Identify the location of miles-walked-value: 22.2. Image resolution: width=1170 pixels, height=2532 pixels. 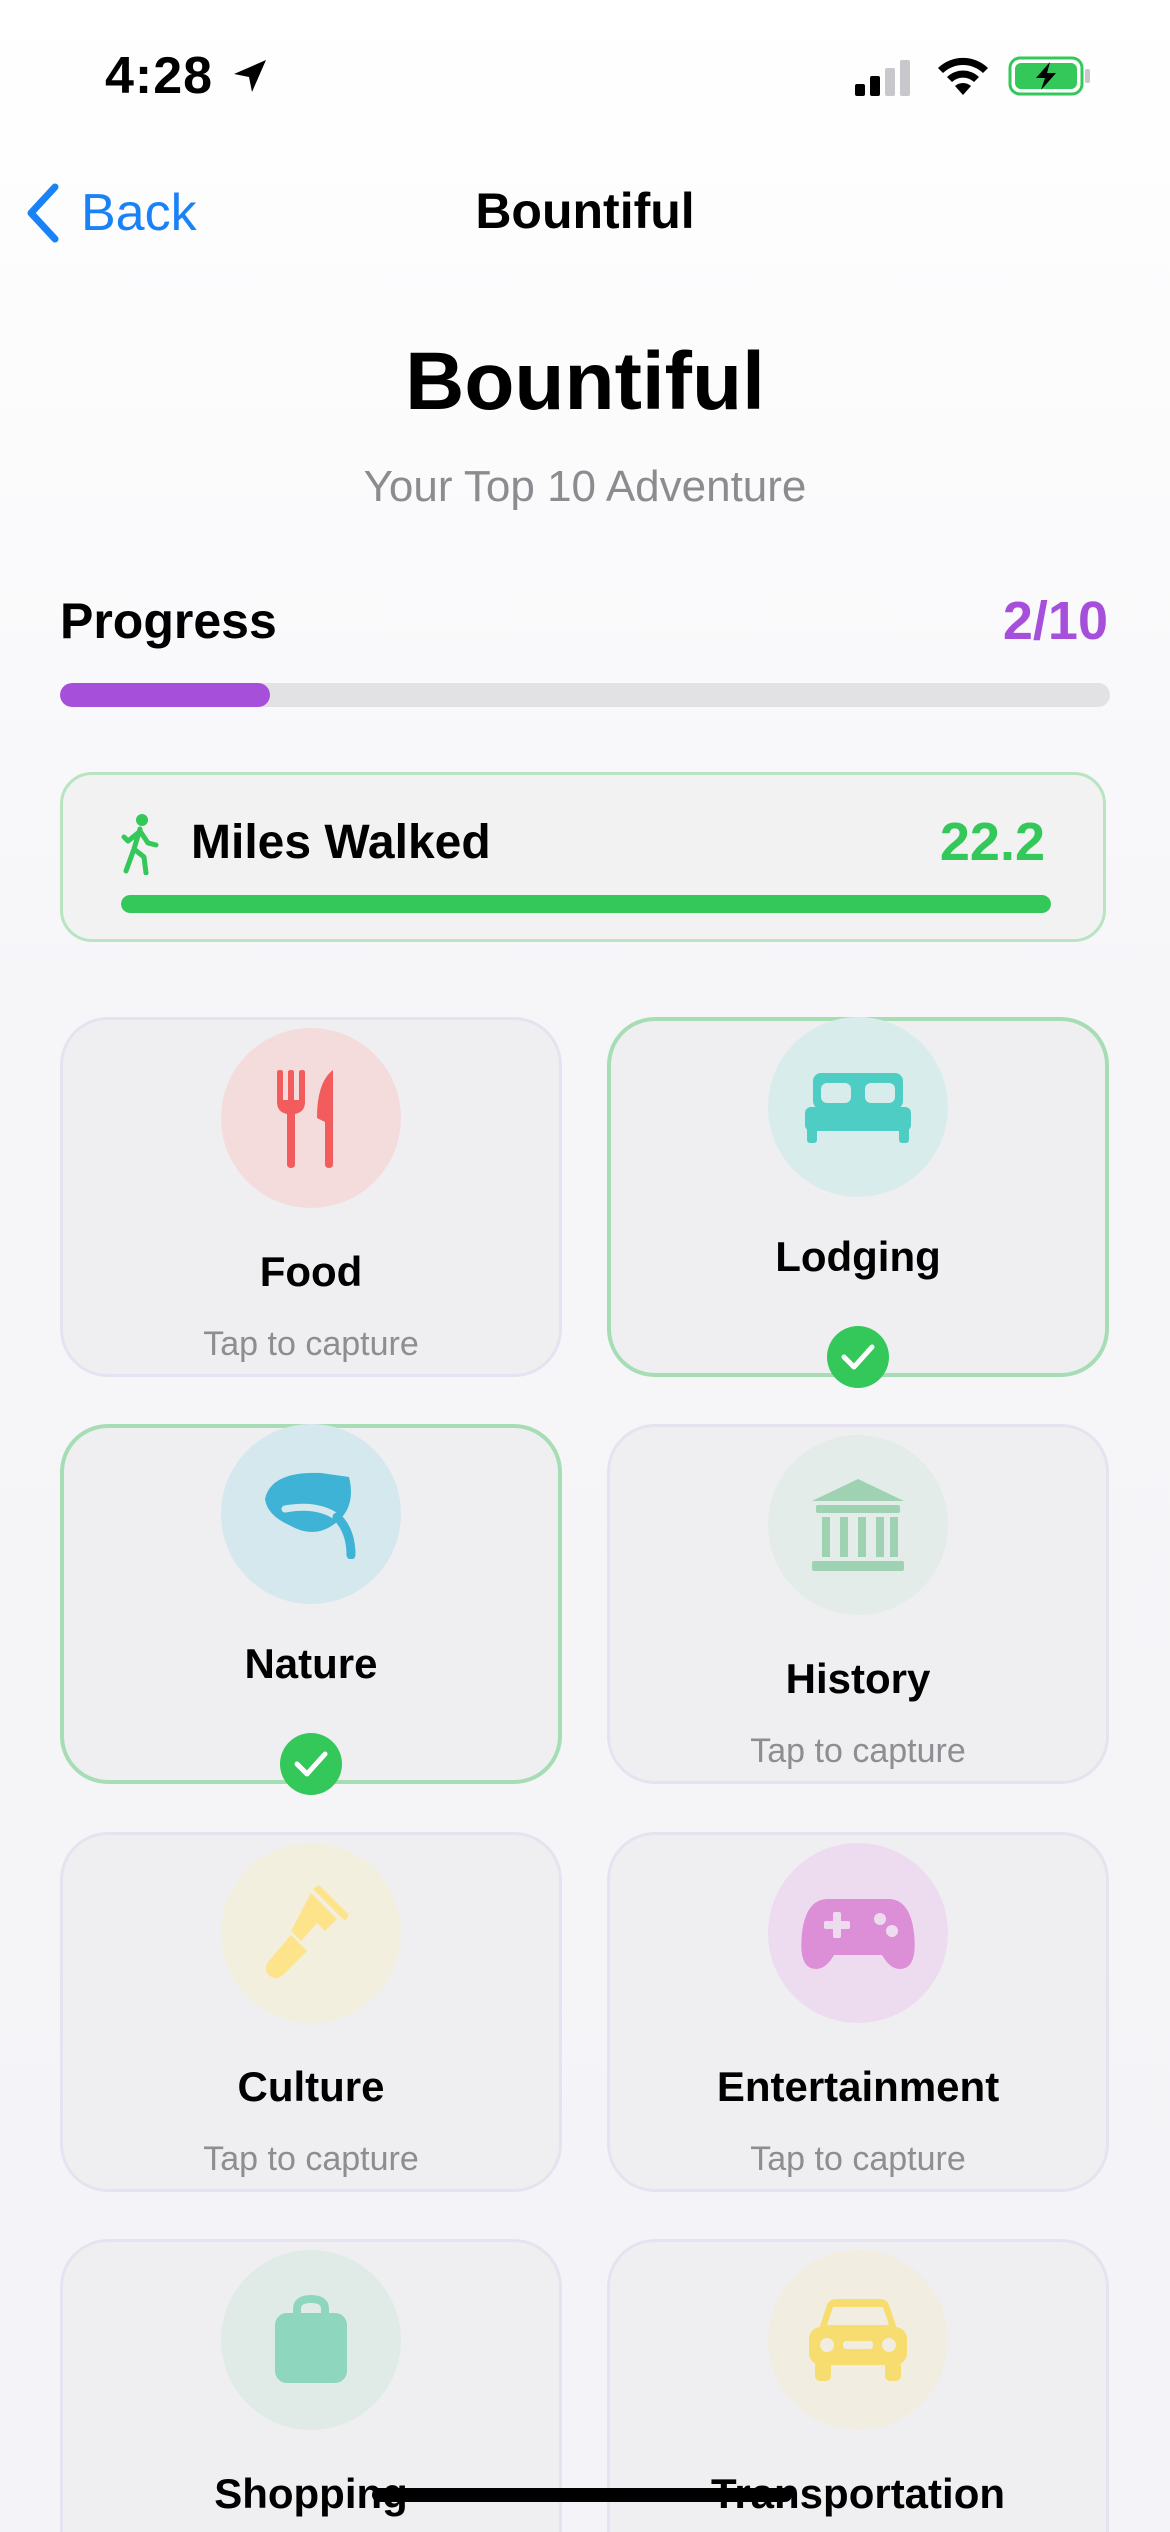
(992, 842).